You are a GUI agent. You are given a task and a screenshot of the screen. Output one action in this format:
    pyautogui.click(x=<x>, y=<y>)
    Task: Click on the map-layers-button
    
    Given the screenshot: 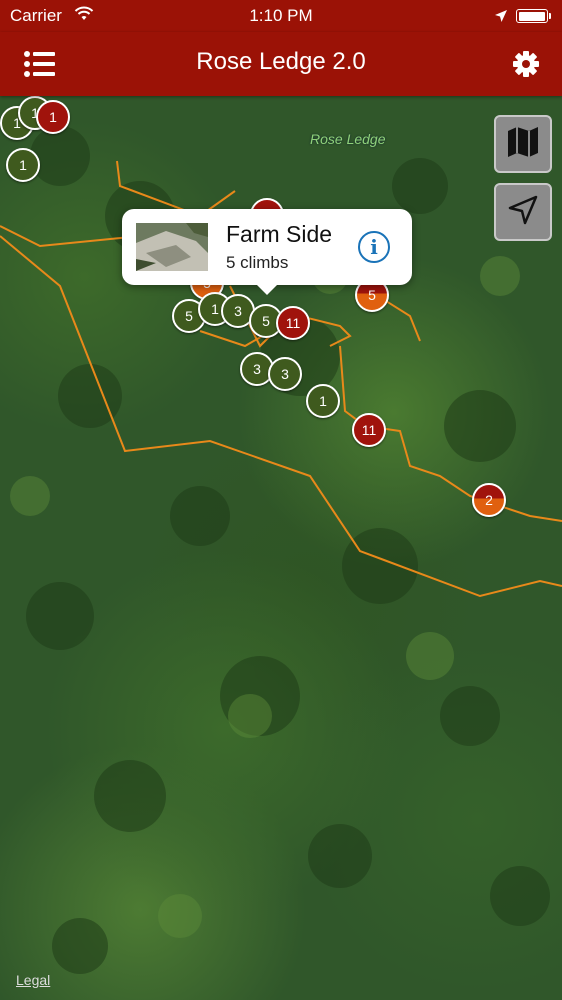 What is the action you would take?
    pyautogui.click(x=523, y=144)
    